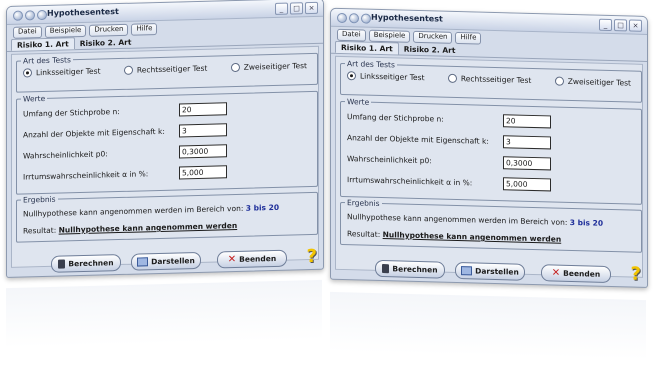 The image size is (656, 392). What do you see at coordinates (164, 314) in the screenshot?
I see `window-reflection-left` at bounding box center [164, 314].